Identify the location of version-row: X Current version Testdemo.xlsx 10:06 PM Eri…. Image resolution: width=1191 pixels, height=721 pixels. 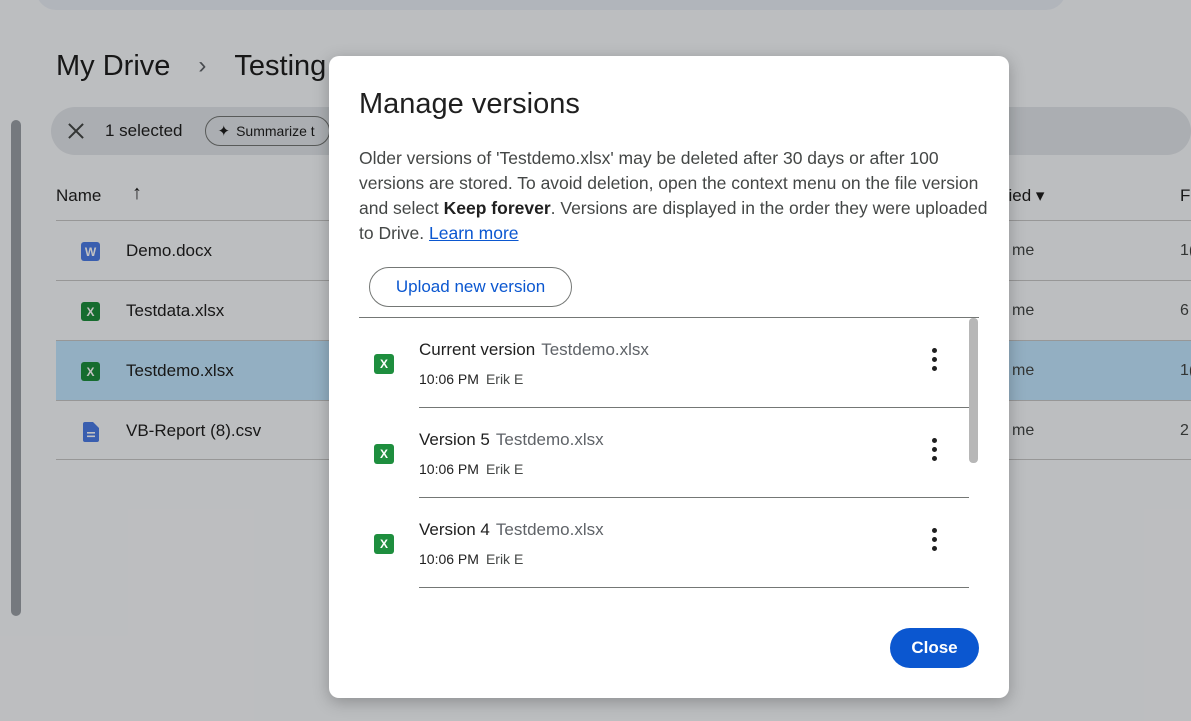
(664, 363).